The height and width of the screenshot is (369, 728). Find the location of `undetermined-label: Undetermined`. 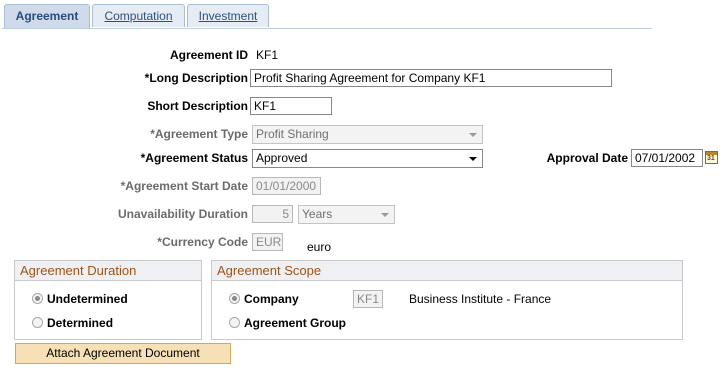

undetermined-label: Undetermined is located at coordinates (87, 299).